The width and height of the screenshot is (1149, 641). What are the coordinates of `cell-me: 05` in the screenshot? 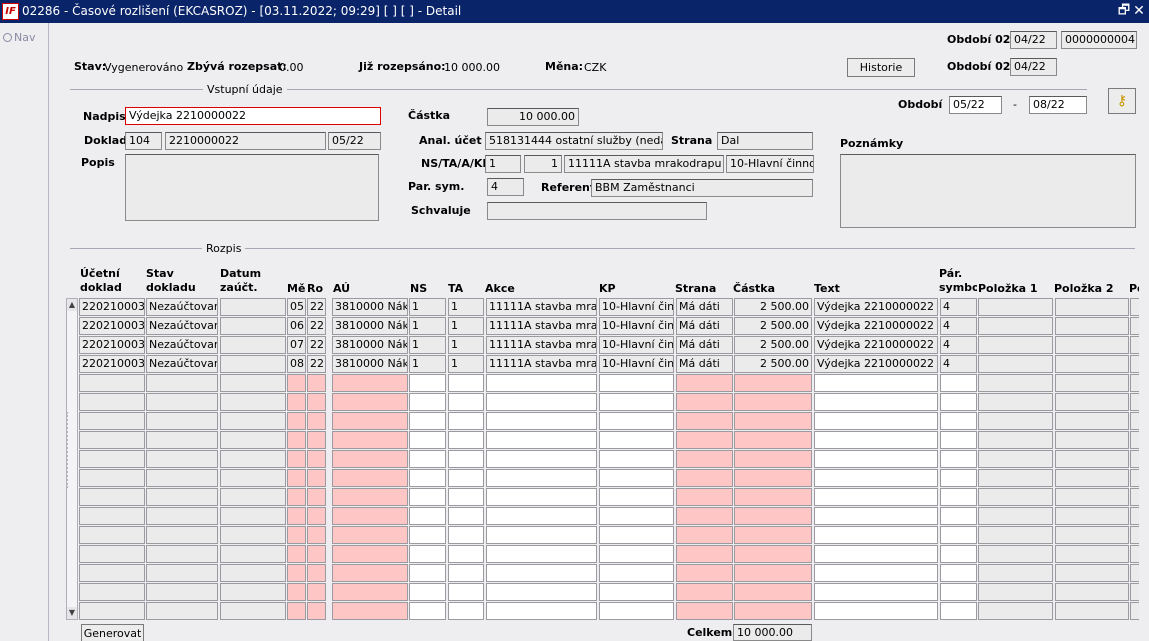 It's located at (296, 307).